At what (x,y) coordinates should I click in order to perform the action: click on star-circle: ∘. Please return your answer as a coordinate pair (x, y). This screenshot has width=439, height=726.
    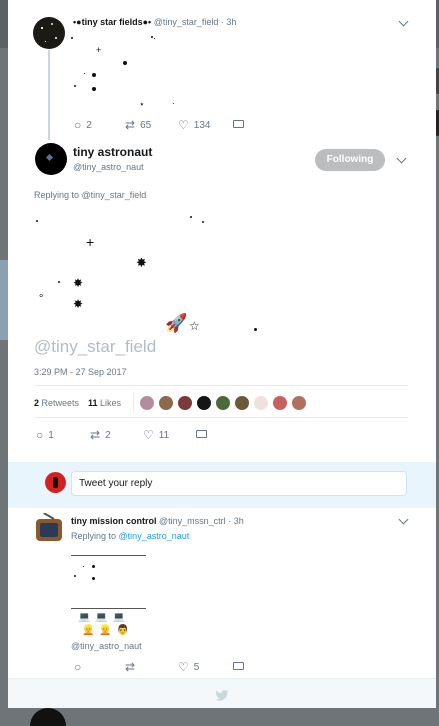
    Looking at the image, I should click on (41, 296).